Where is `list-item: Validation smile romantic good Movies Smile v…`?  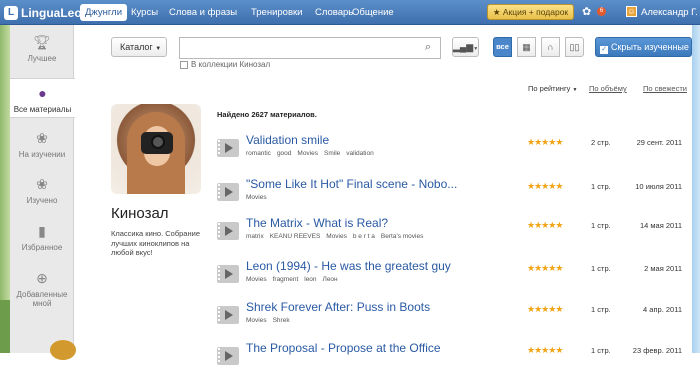 list-item: Validation smile romantic good Movies Smile v… is located at coordinates (454, 153).